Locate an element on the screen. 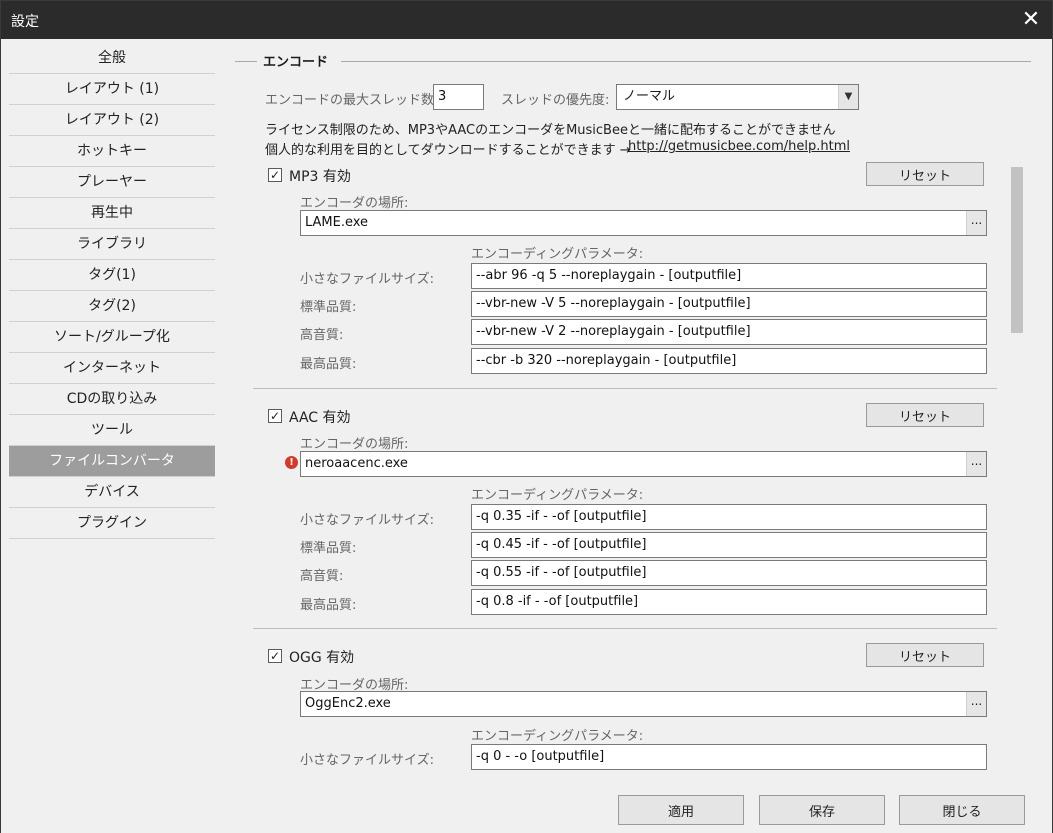 Image resolution: width=1053 pixels, height=833 pixels. ogg-small-size-label: 小さなファイルサイズ: is located at coordinates (367, 760).